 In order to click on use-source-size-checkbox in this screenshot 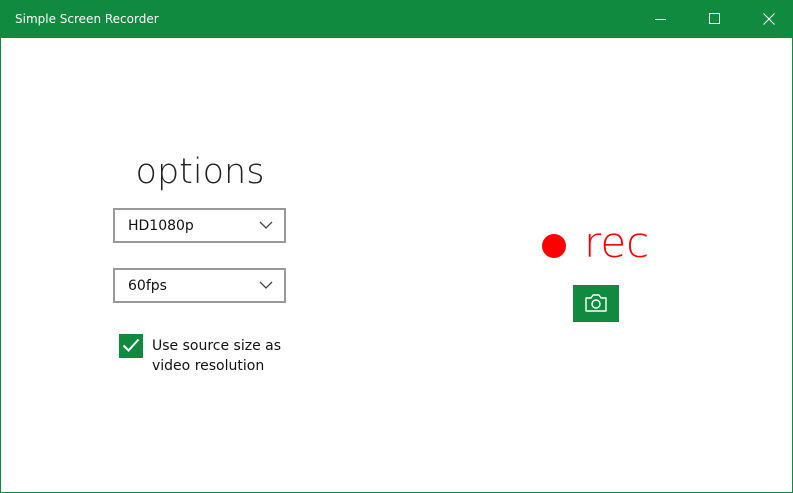, I will do `click(131, 346)`.